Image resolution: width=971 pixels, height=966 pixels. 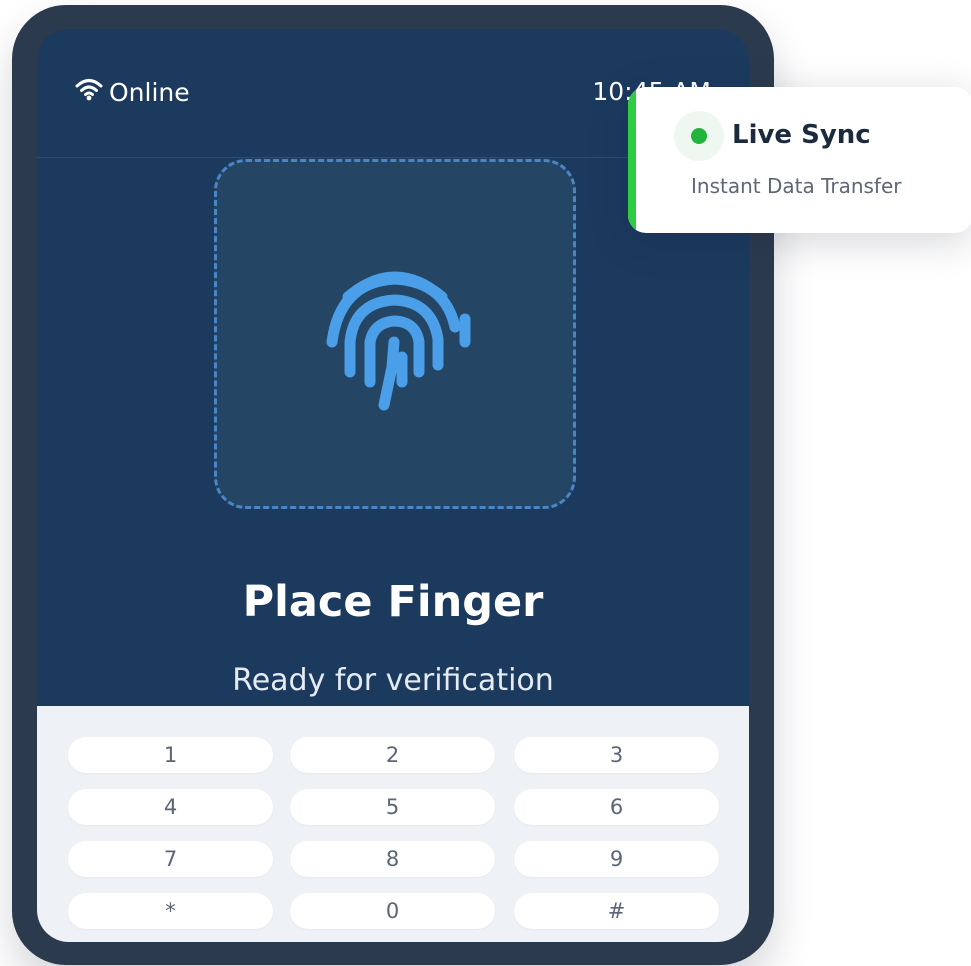 I want to click on key-1: 1, so click(x=170, y=755).